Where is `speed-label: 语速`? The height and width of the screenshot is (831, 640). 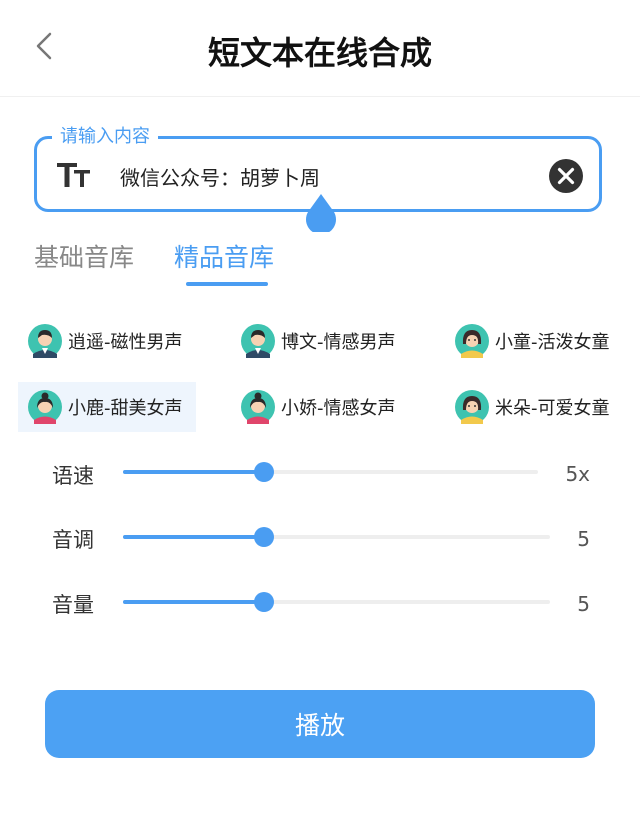 speed-label: 语速 is located at coordinates (73, 476).